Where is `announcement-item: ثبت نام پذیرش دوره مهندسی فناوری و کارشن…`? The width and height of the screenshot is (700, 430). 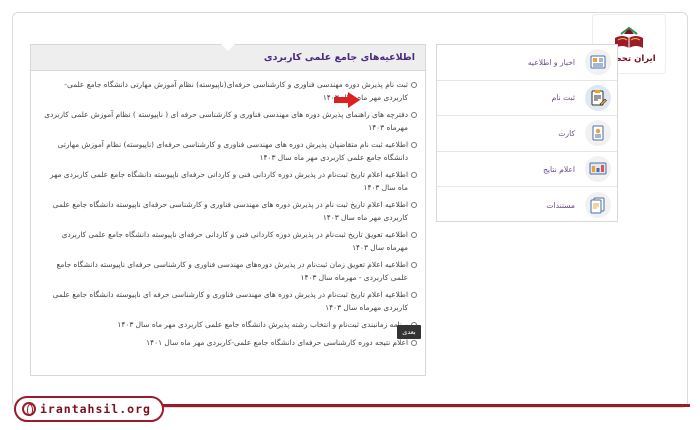 announcement-item: ثبت نام پذیرش دوره مهندسی فناوری و کارشن… is located at coordinates (228, 91).